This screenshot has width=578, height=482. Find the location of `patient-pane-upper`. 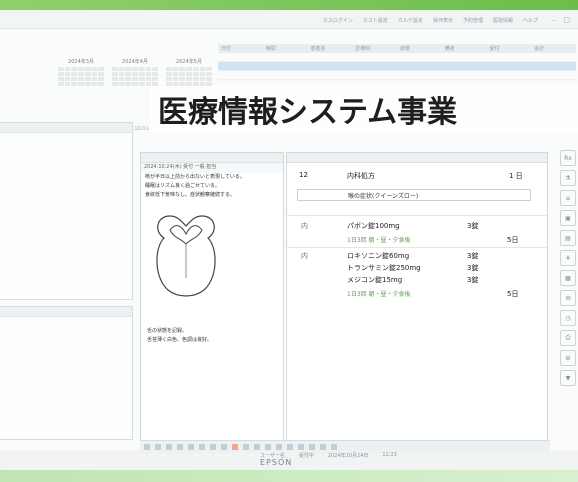

patient-pane-upper is located at coordinates (66, 211).